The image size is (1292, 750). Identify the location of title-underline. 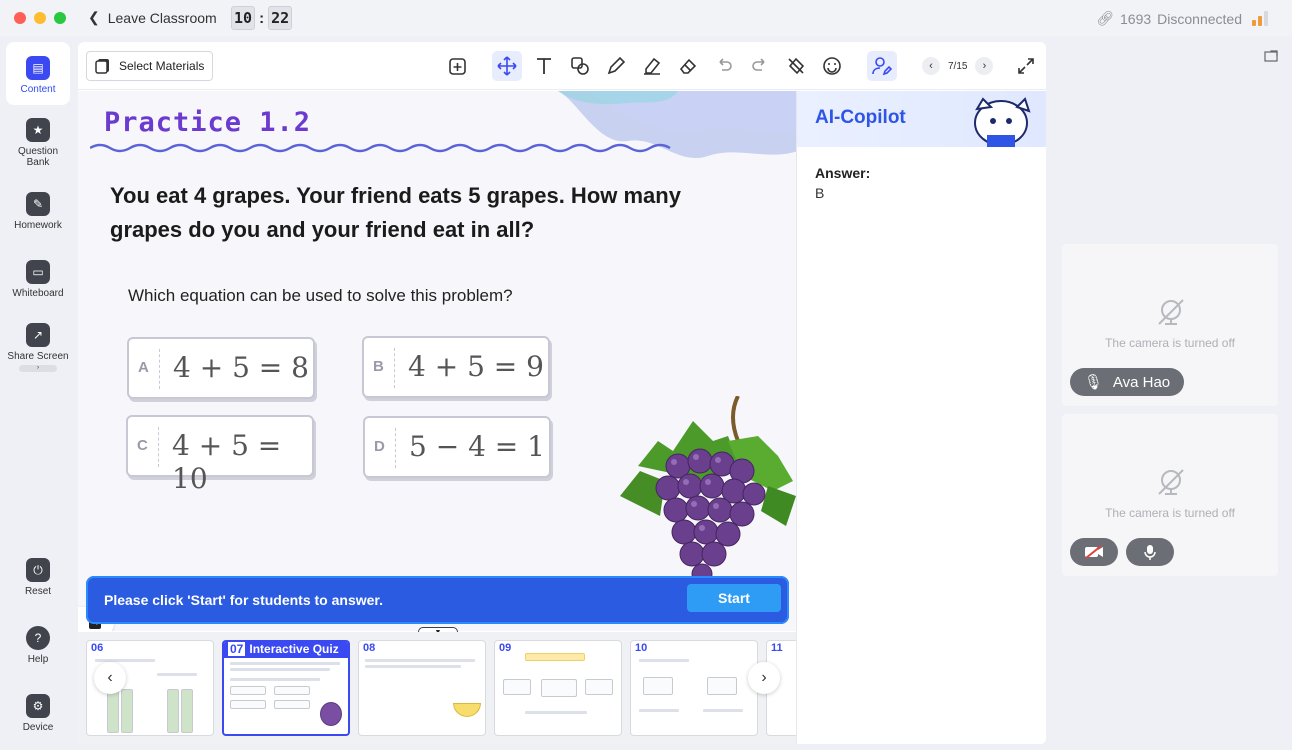
(380, 148).